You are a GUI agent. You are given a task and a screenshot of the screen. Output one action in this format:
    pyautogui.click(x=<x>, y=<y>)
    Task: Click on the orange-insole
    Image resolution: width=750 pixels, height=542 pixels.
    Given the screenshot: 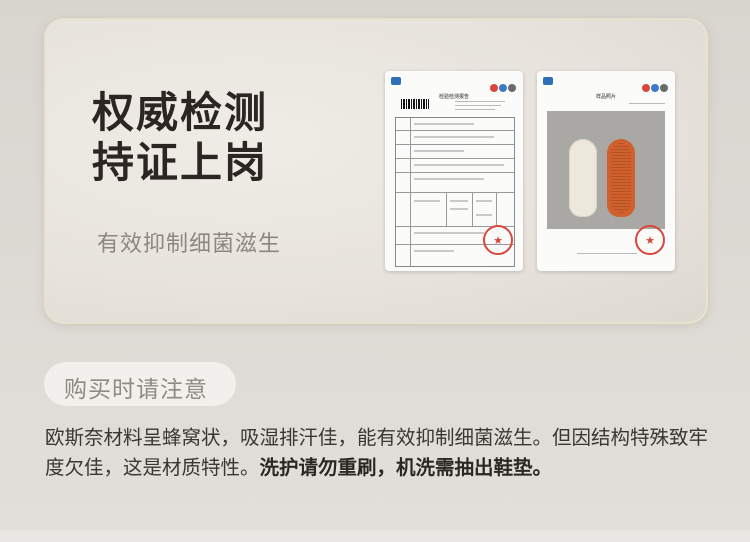 What is the action you would take?
    pyautogui.click(x=621, y=178)
    